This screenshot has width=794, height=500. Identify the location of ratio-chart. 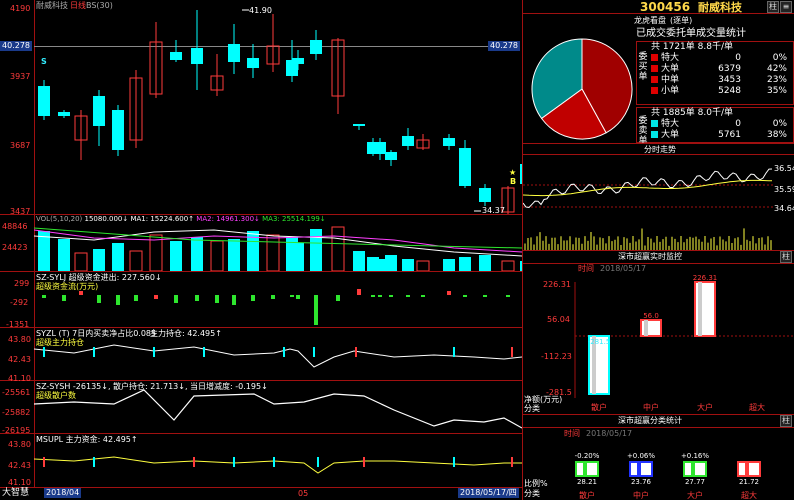
(278, 353).